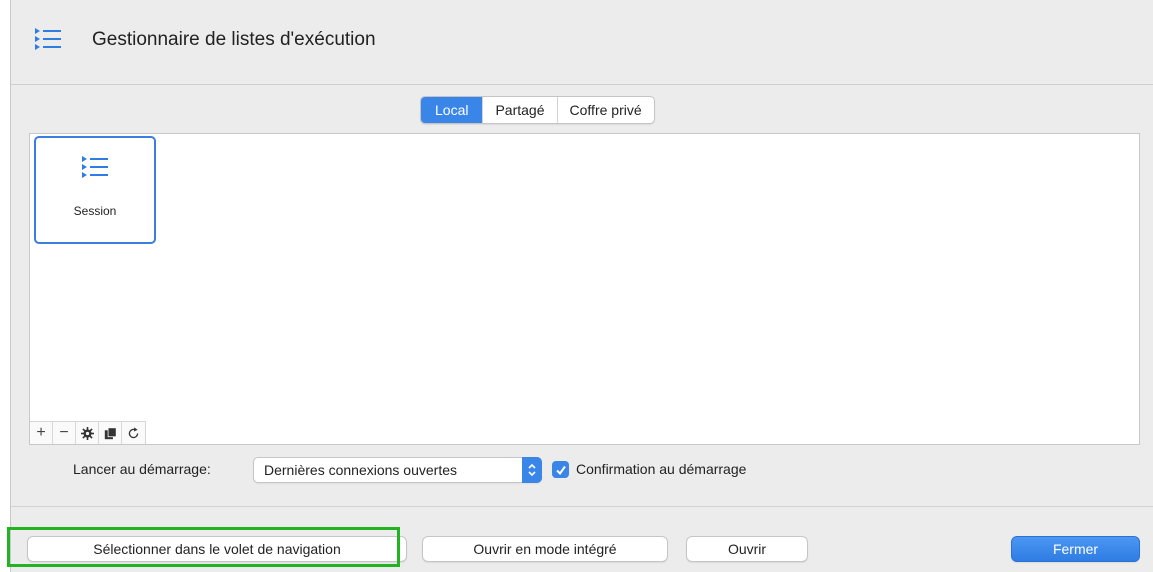  Describe the element at coordinates (64, 433) in the screenshot. I see `remove-button: −` at that location.